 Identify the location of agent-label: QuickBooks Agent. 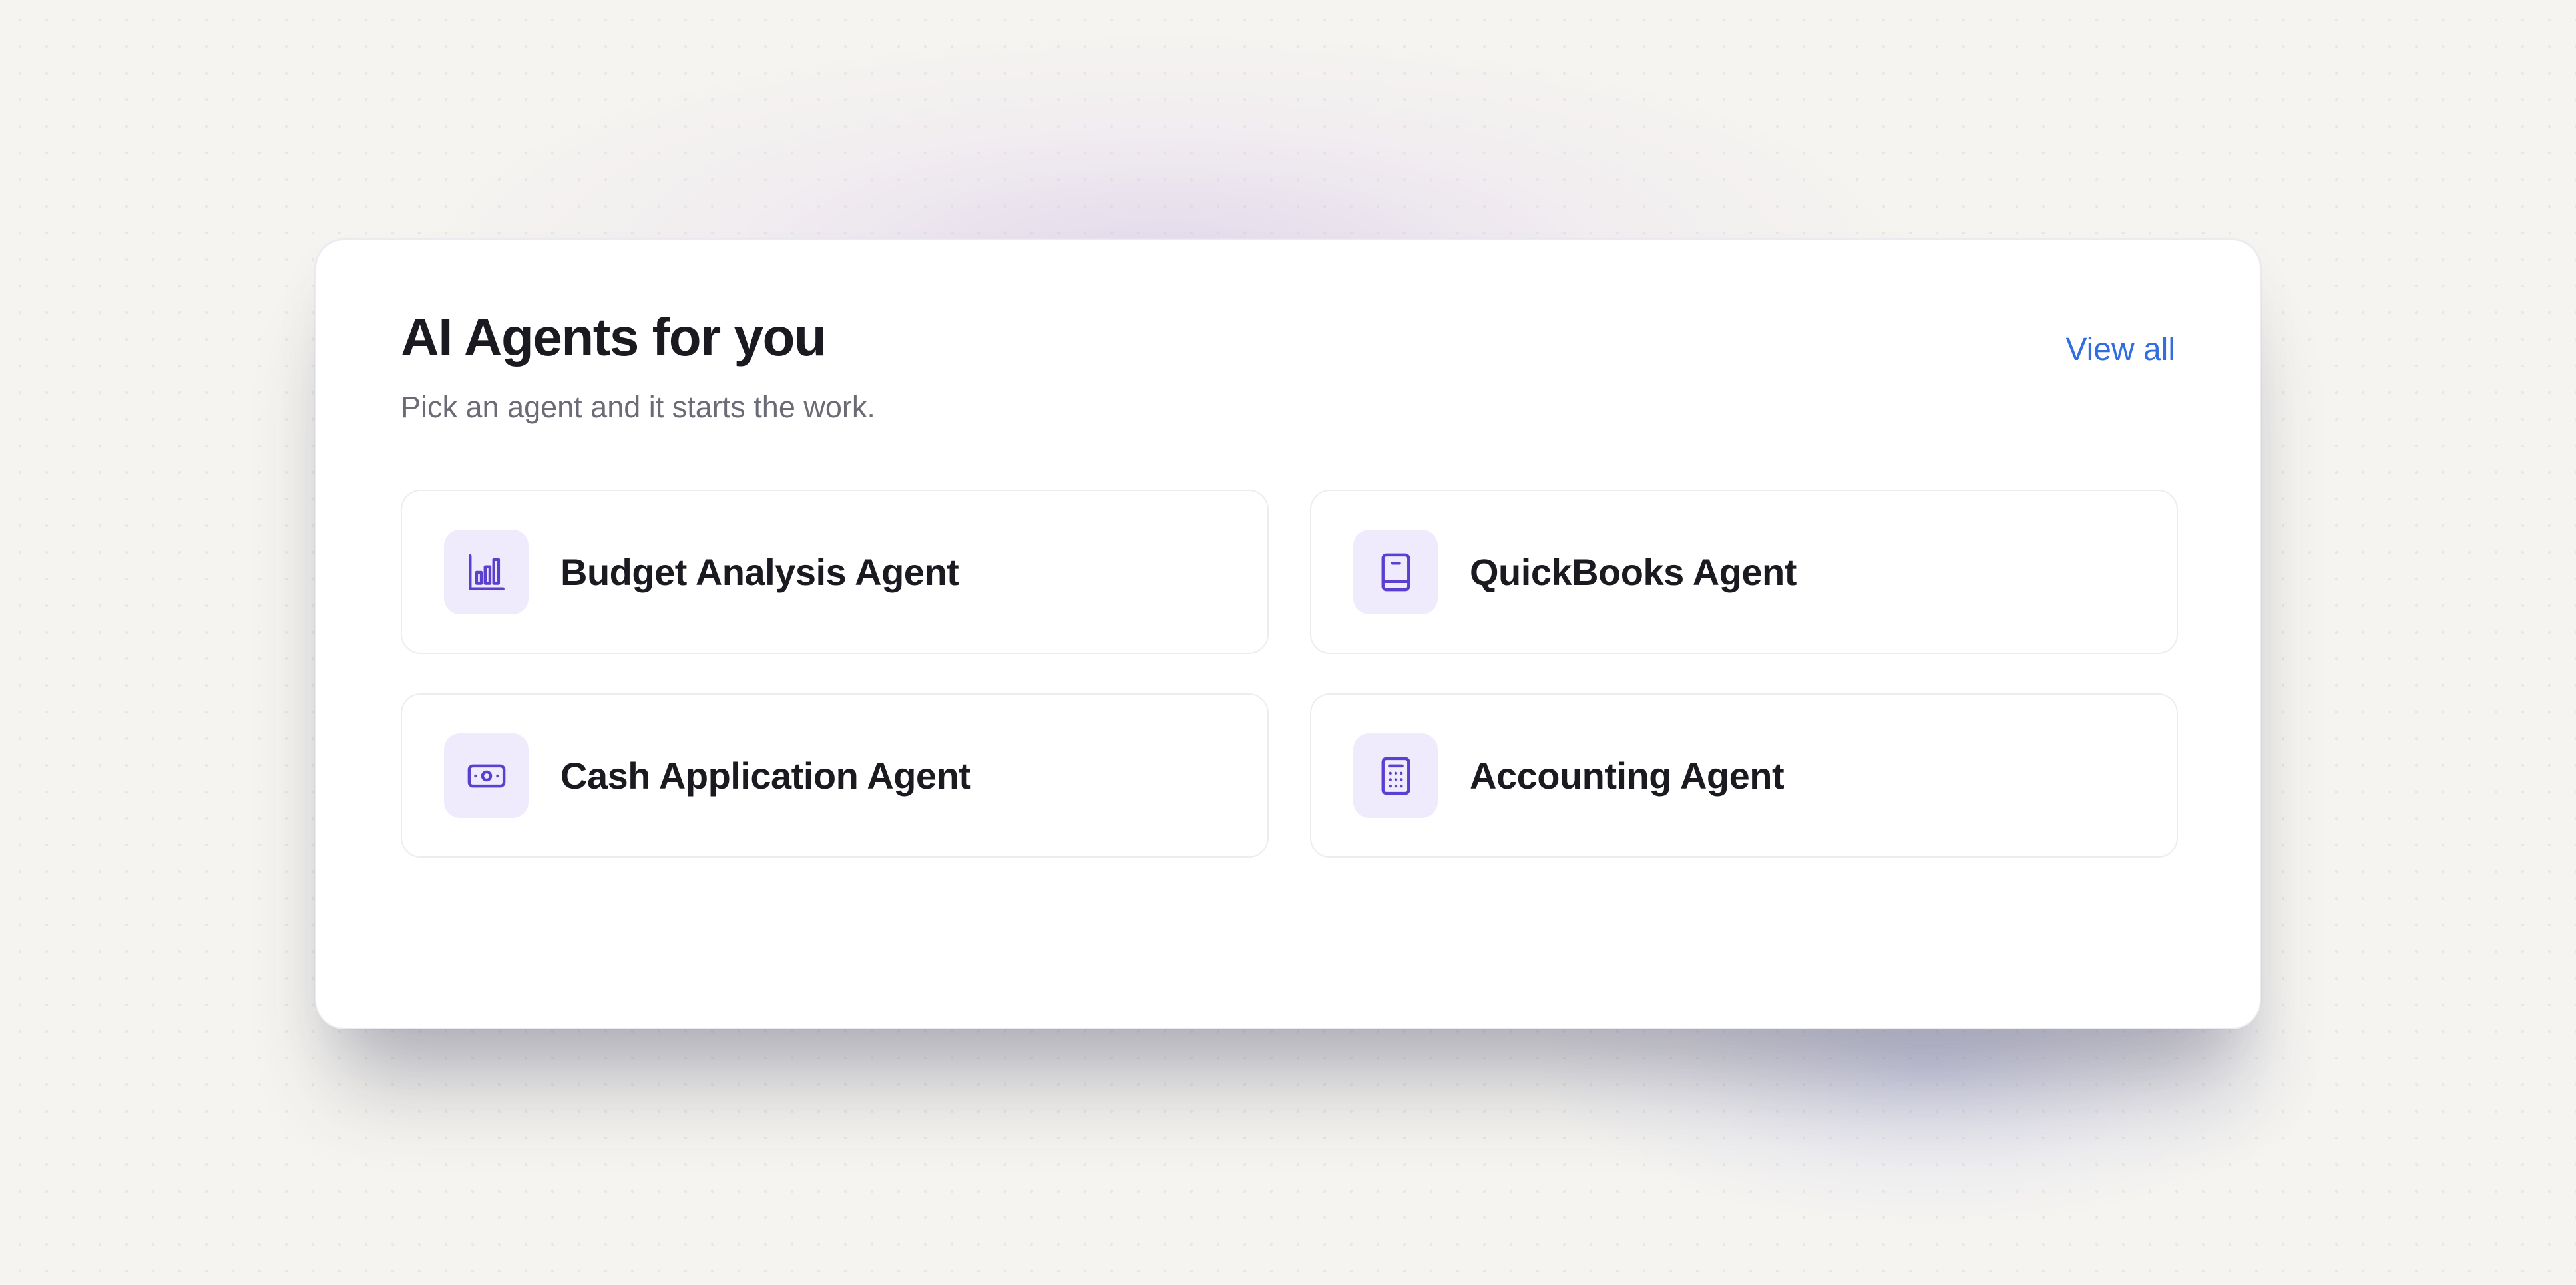
(1633, 572).